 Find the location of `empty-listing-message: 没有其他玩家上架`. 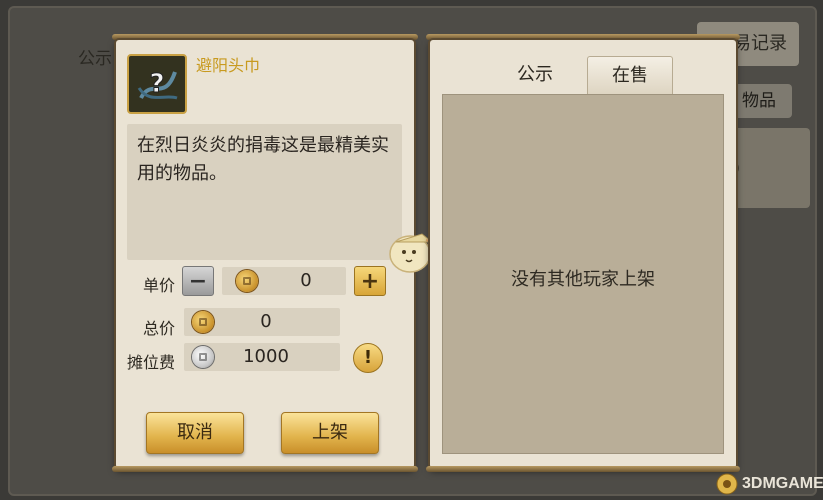

empty-listing-message: 没有其他玩家上架 is located at coordinates (583, 279).